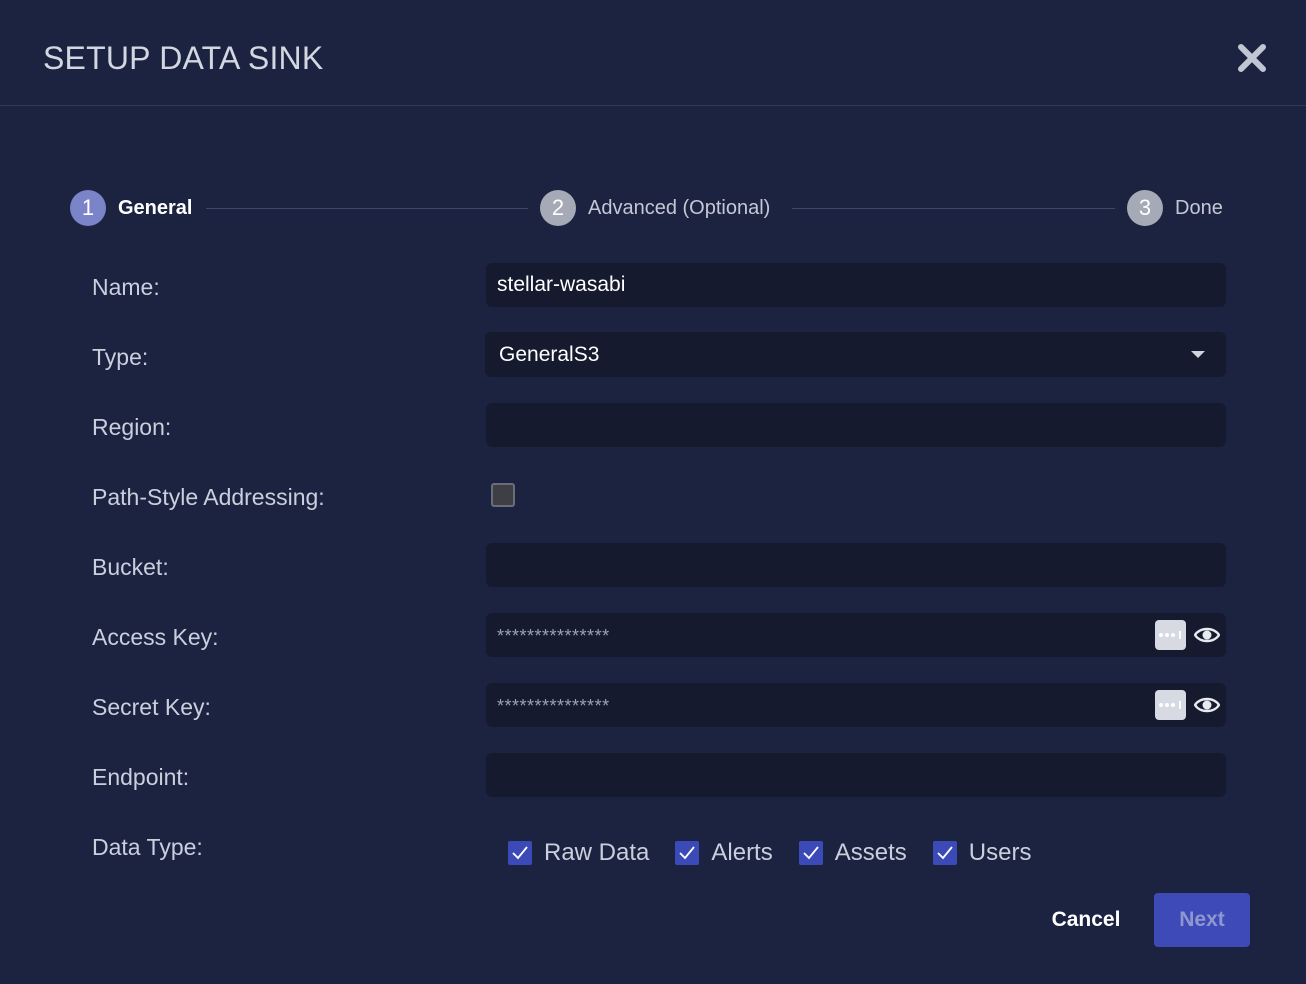 The height and width of the screenshot is (984, 1306). What do you see at coordinates (1199, 207) in the screenshot?
I see `step-label: Done` at bounding box center [1199, 207].